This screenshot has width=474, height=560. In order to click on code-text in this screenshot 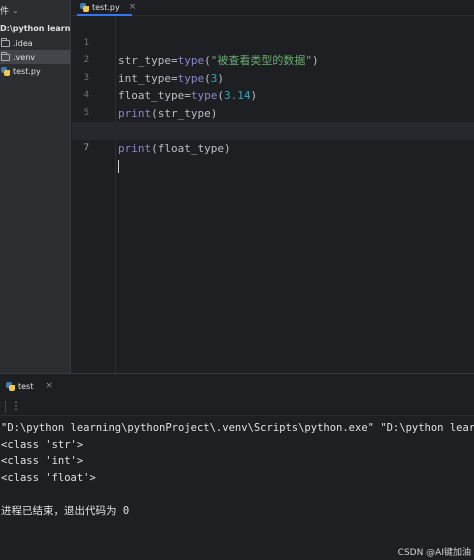, I will do `click(118, 166)`.